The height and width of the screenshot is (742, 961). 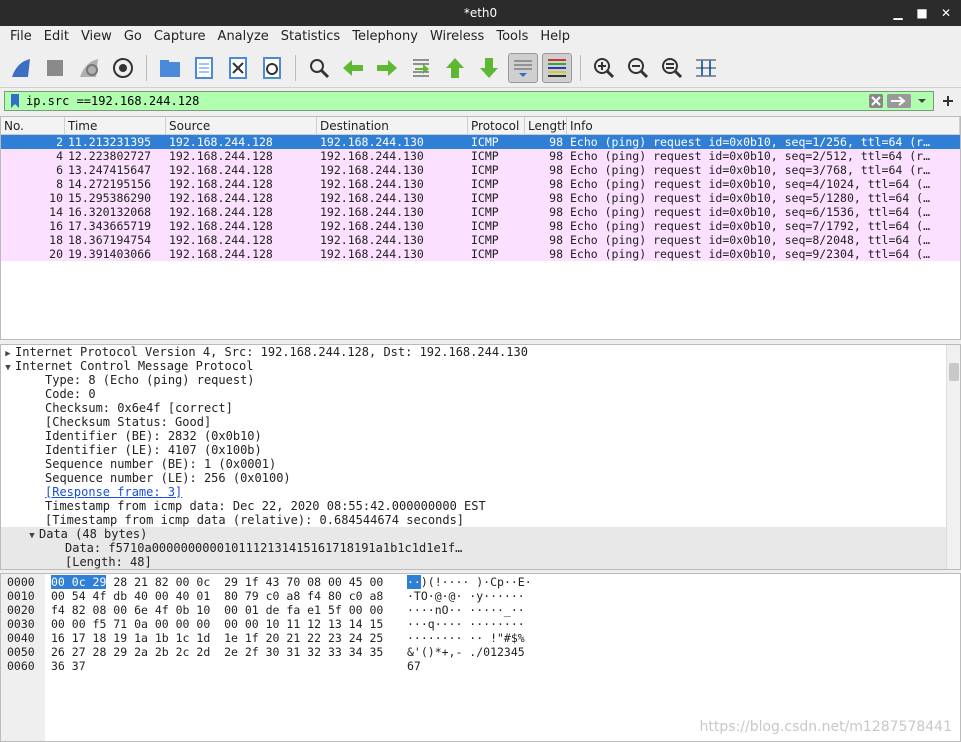 I want to click on close-file-icon, so click(x=238, y=68).